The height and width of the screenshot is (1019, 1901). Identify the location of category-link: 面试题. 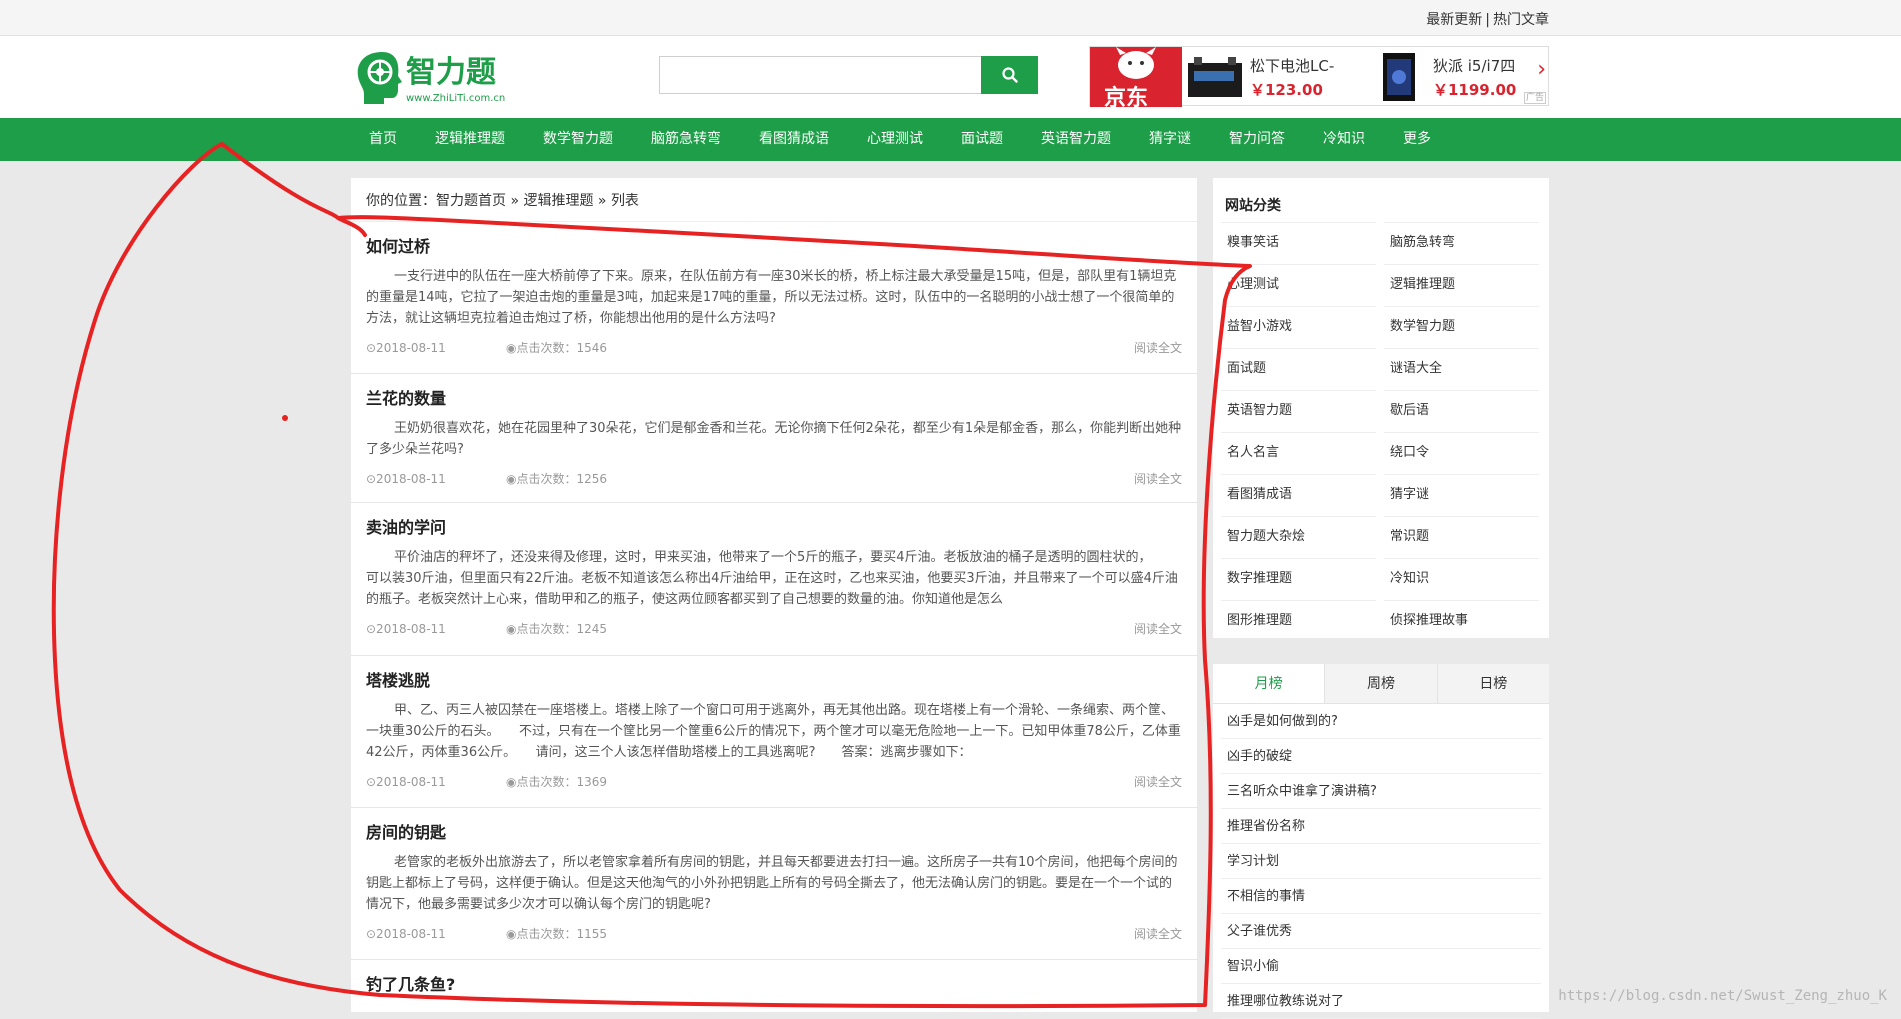
(1298, 368).